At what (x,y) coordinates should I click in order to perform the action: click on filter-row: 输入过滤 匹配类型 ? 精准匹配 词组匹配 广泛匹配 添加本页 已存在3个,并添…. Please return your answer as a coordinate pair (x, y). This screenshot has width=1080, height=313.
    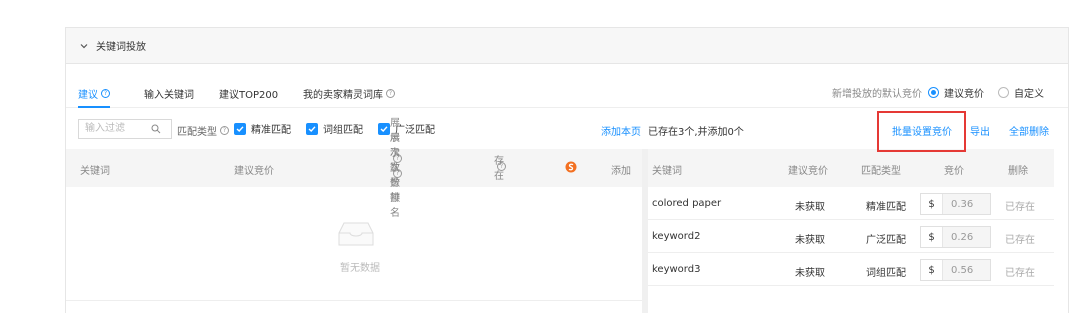
    Looking at the image, I should click on (567, 129).